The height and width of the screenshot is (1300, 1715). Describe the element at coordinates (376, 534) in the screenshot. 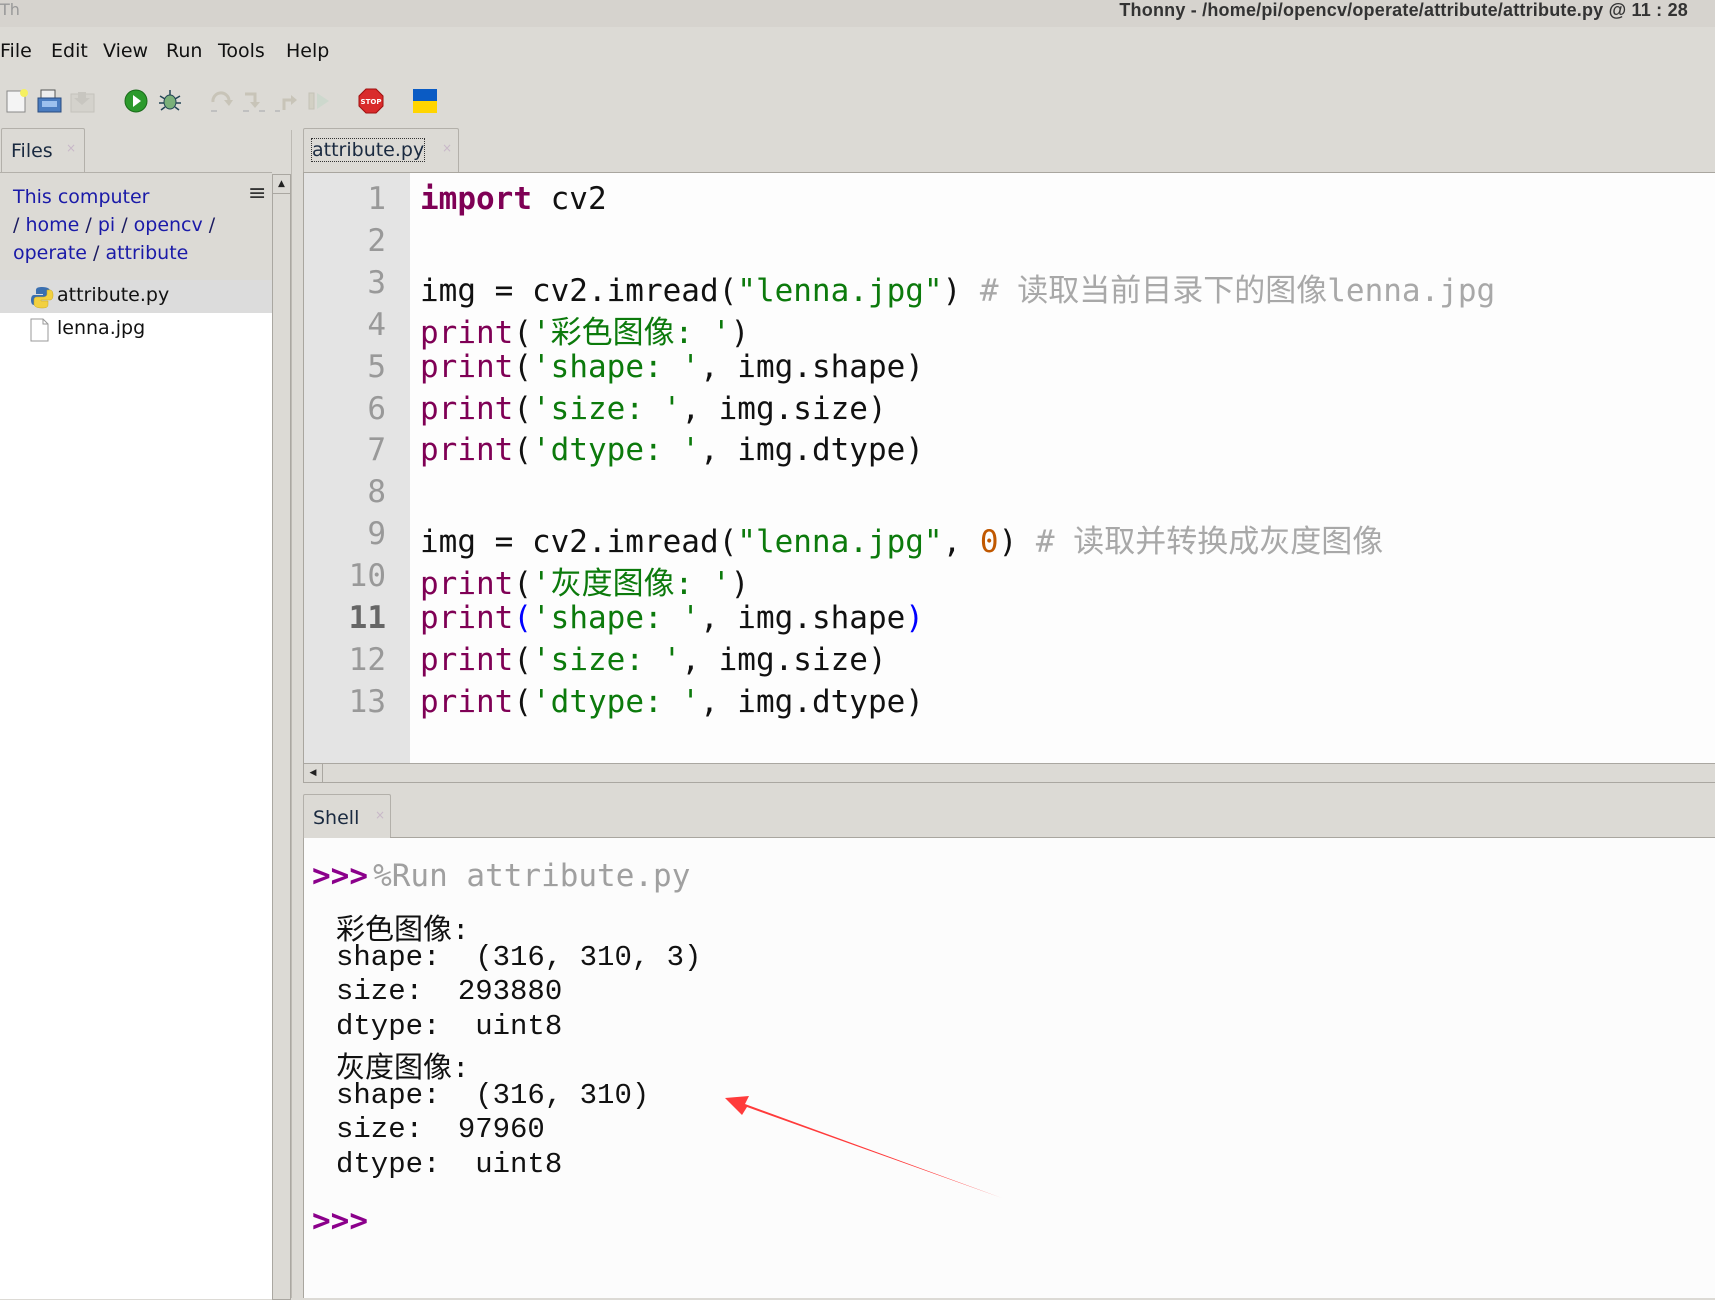

I see `line-number: 9` at that location.